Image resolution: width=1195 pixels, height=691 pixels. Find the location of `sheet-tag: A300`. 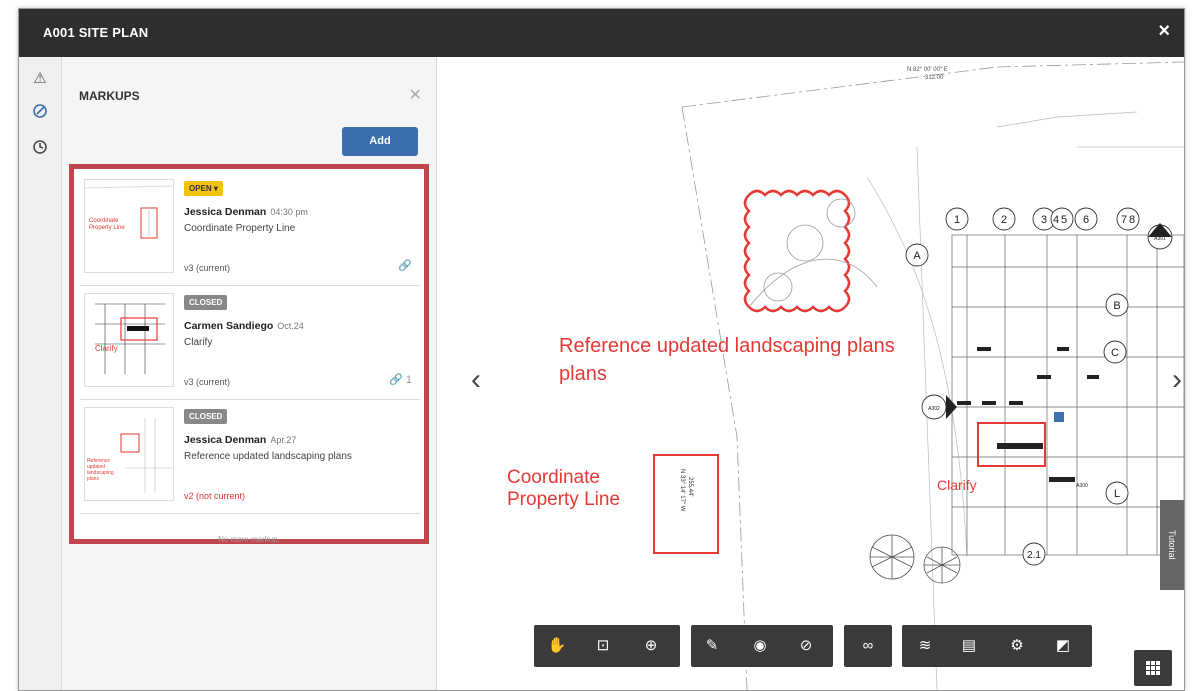

sheet-tag: A300 is located at coordinates (1082, 486).